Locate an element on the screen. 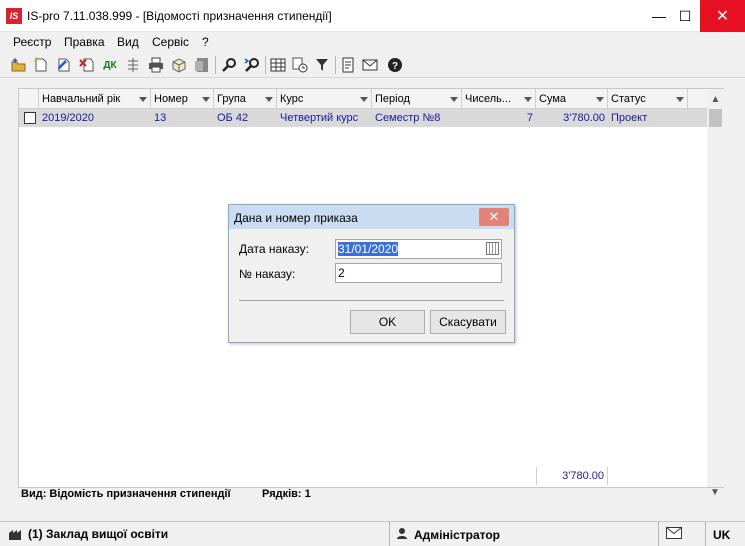 The width and height of the screenshot is (745, 546). date-field: 31/01/2020 is located at coordinates (418, 249).